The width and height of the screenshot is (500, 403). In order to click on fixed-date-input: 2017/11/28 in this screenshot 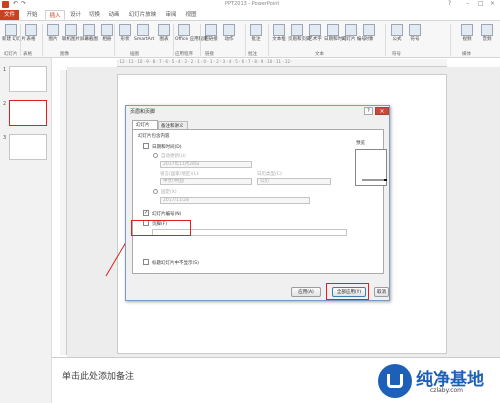, I will do `click(235, 200)`.